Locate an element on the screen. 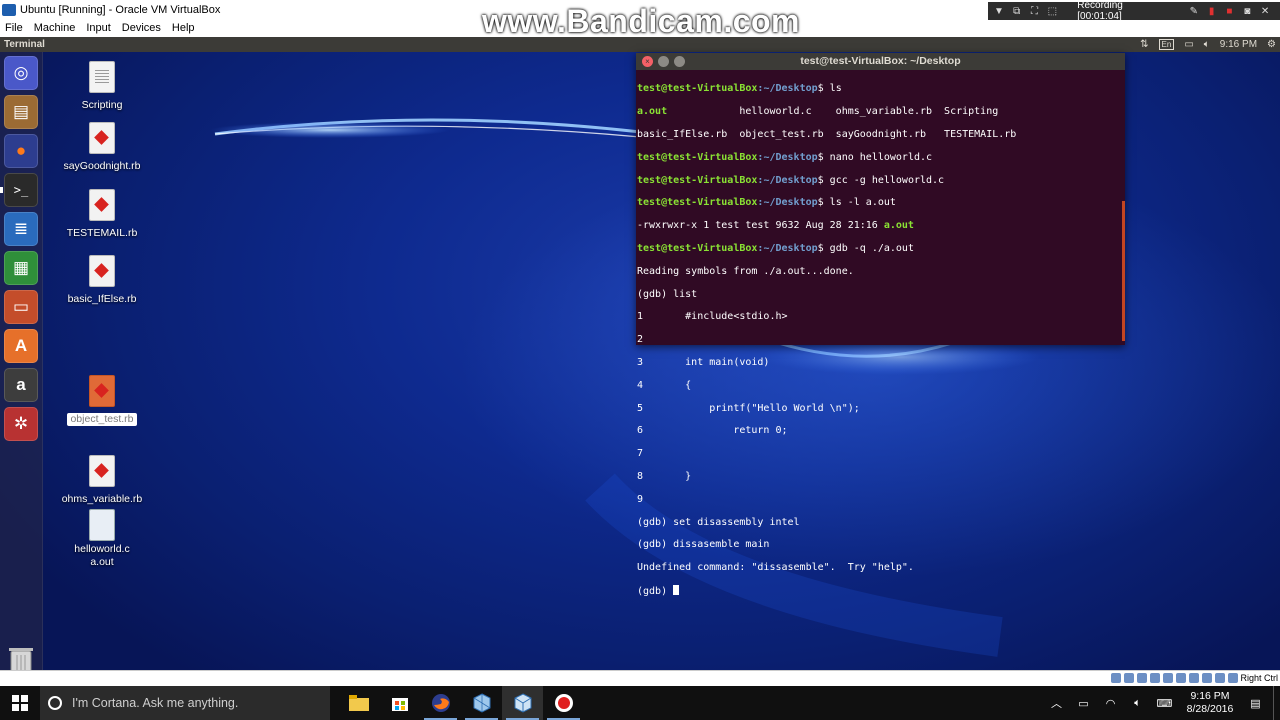  terminal-line: 4 { is located at coordinates (664, 385).